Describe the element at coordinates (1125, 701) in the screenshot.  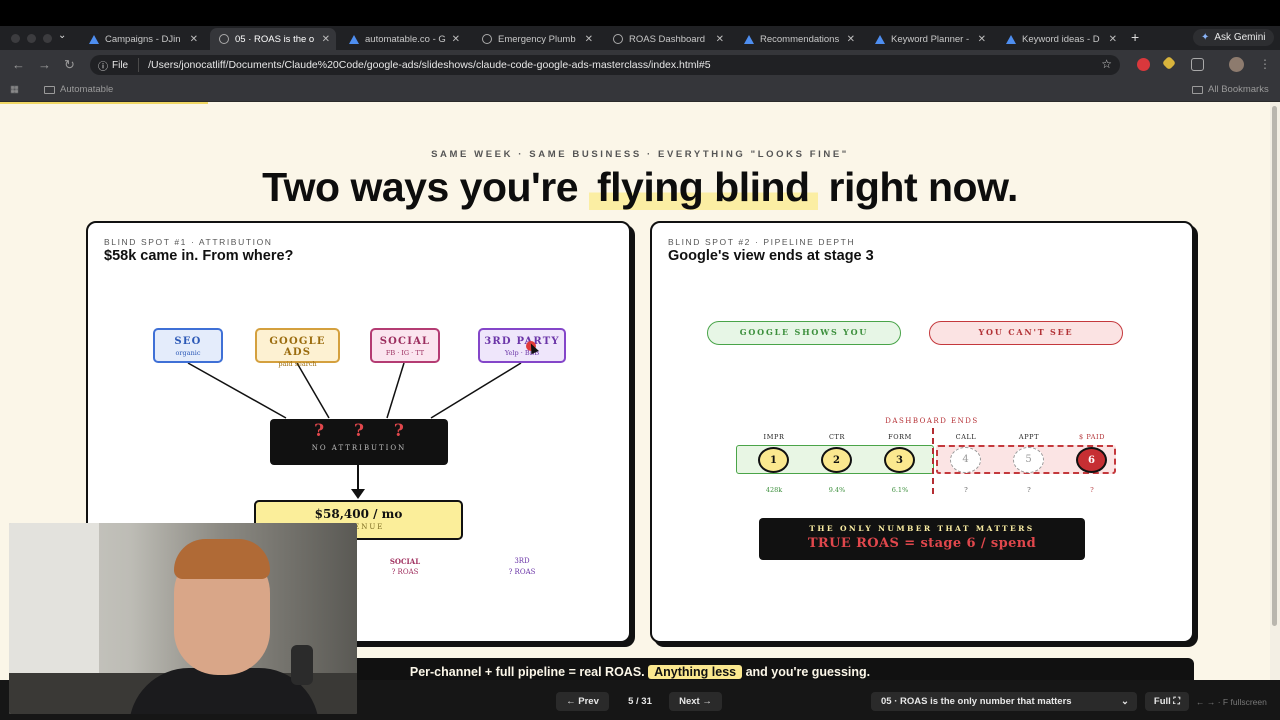
I see `chevron-down-icon: ⌄` at that location.